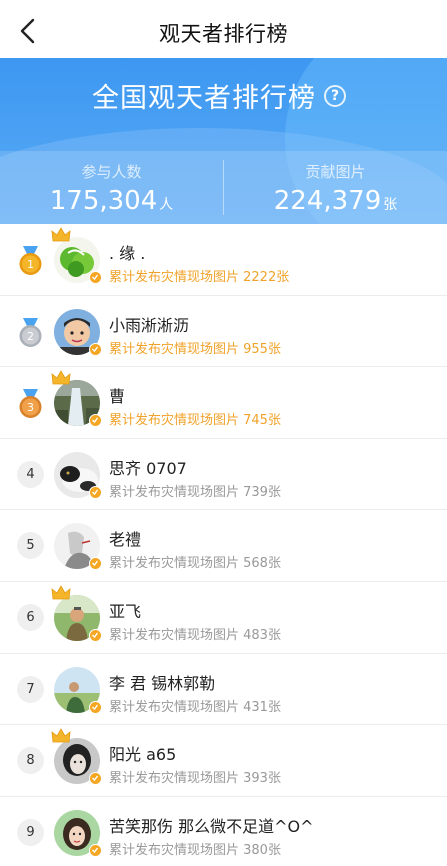 Image resolution: width=447 pixels, height=866 pixels. Describe the element at coordinates (111, 172) in the screenshot. I see `participants-label: 参与人数` at that location.